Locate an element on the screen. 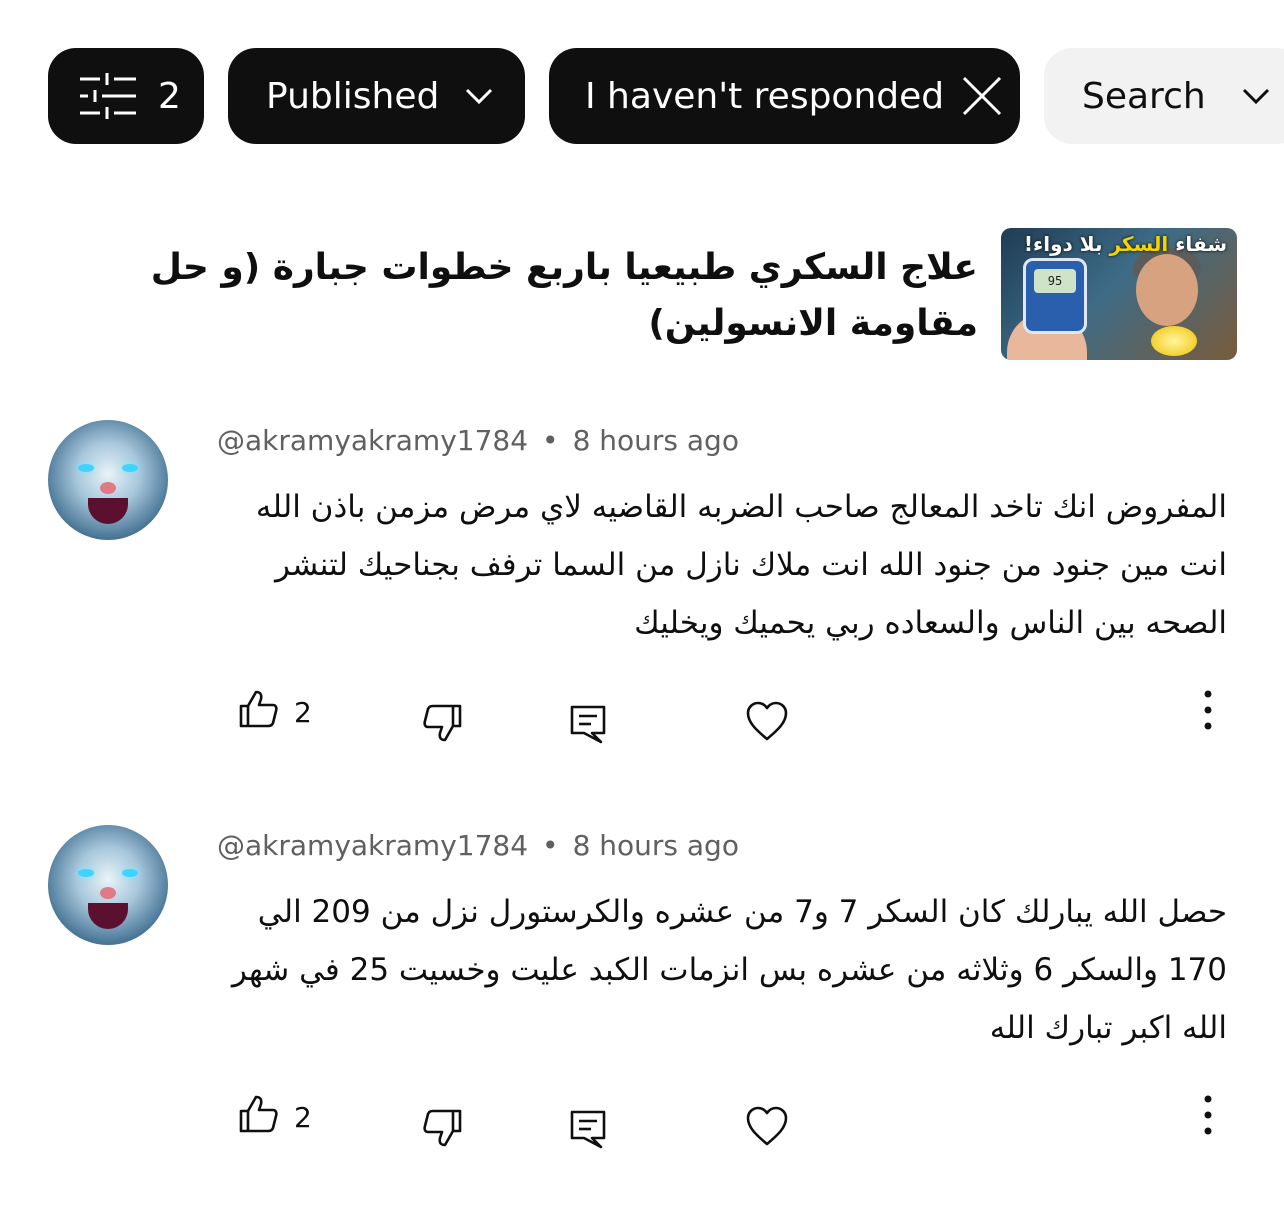 Image resolution: width=1284 pixels, height=1227 pixels. search-label: Search is located at coordinates (1144, 96).